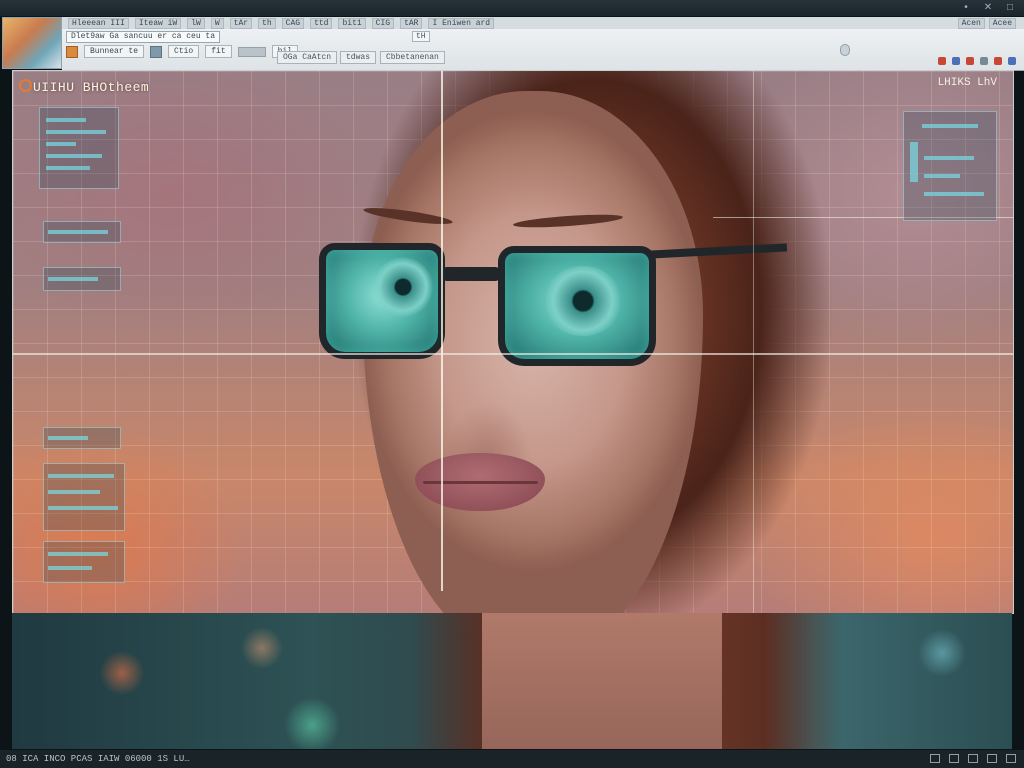 Image resolution: width=1024 pixels, height=768 pixels. What do you see at coordinates (602, 681) in the screenshot?
I see `portrait-neck-lower` at bounding box center [602, 681].